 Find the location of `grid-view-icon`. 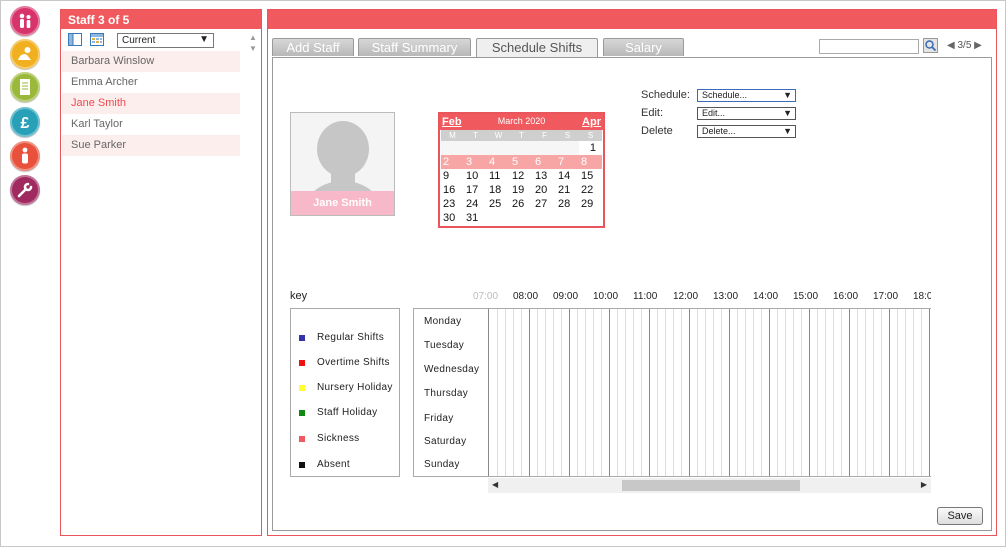

grid-view-icon is located at coordinates (97, 39).